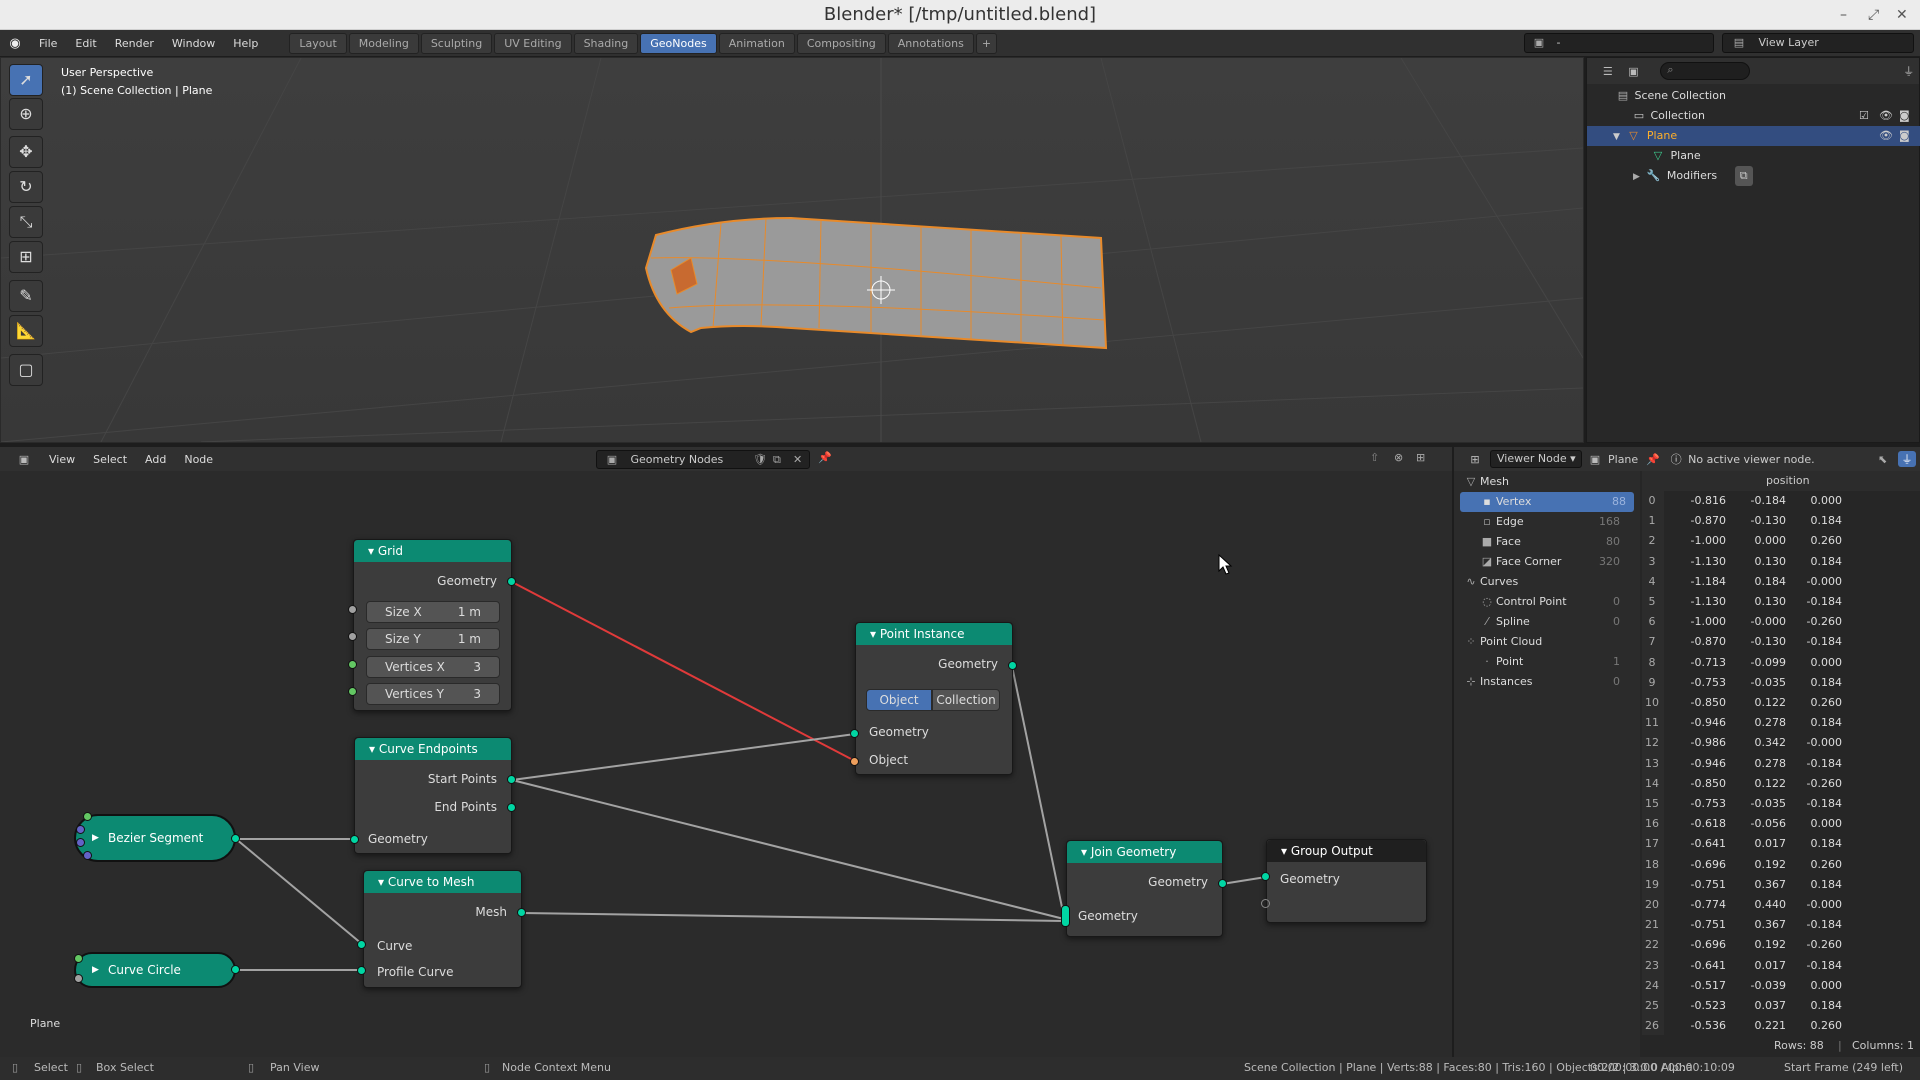 This screenshot has width=1920, height=1080. Describe the element at coordinates (854, 733) in the screenshot. I see `point-instance-geometry-socket` at that location.